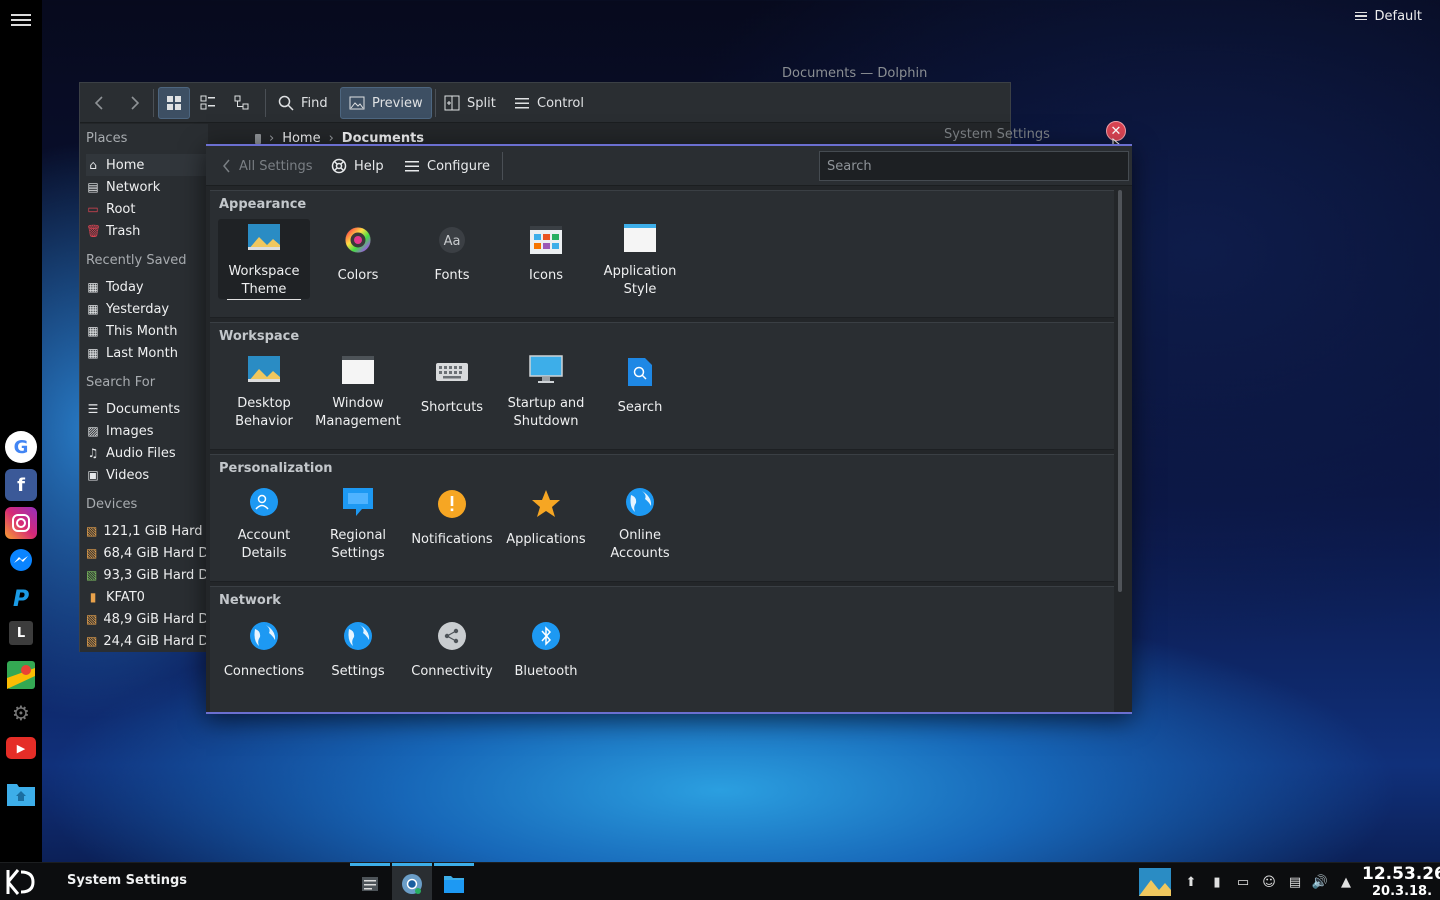 The height and width of the screenshot is (900, 1440). Describe the element at coordinates (21, 793) in the screenshot. I see `home-folder-icon` at that location.